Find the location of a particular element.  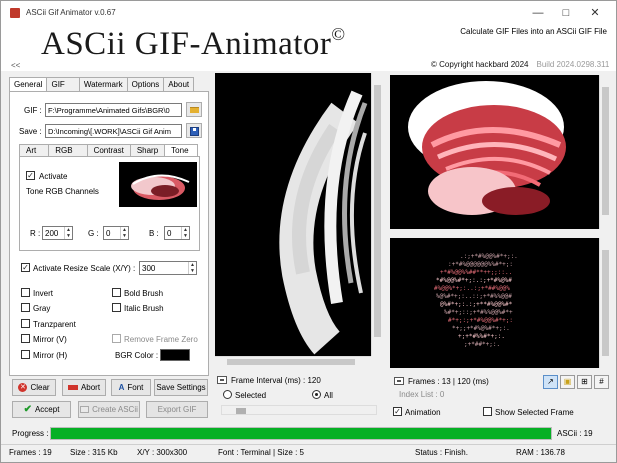

tone-activate-label: Activate is located at coordinates (53, 176).